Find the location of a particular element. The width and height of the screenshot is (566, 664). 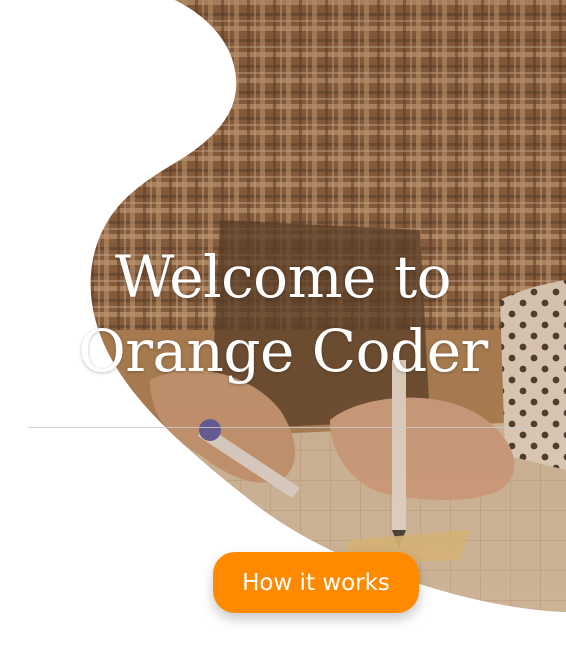

hero-divider is located at coordinates (283, 427).